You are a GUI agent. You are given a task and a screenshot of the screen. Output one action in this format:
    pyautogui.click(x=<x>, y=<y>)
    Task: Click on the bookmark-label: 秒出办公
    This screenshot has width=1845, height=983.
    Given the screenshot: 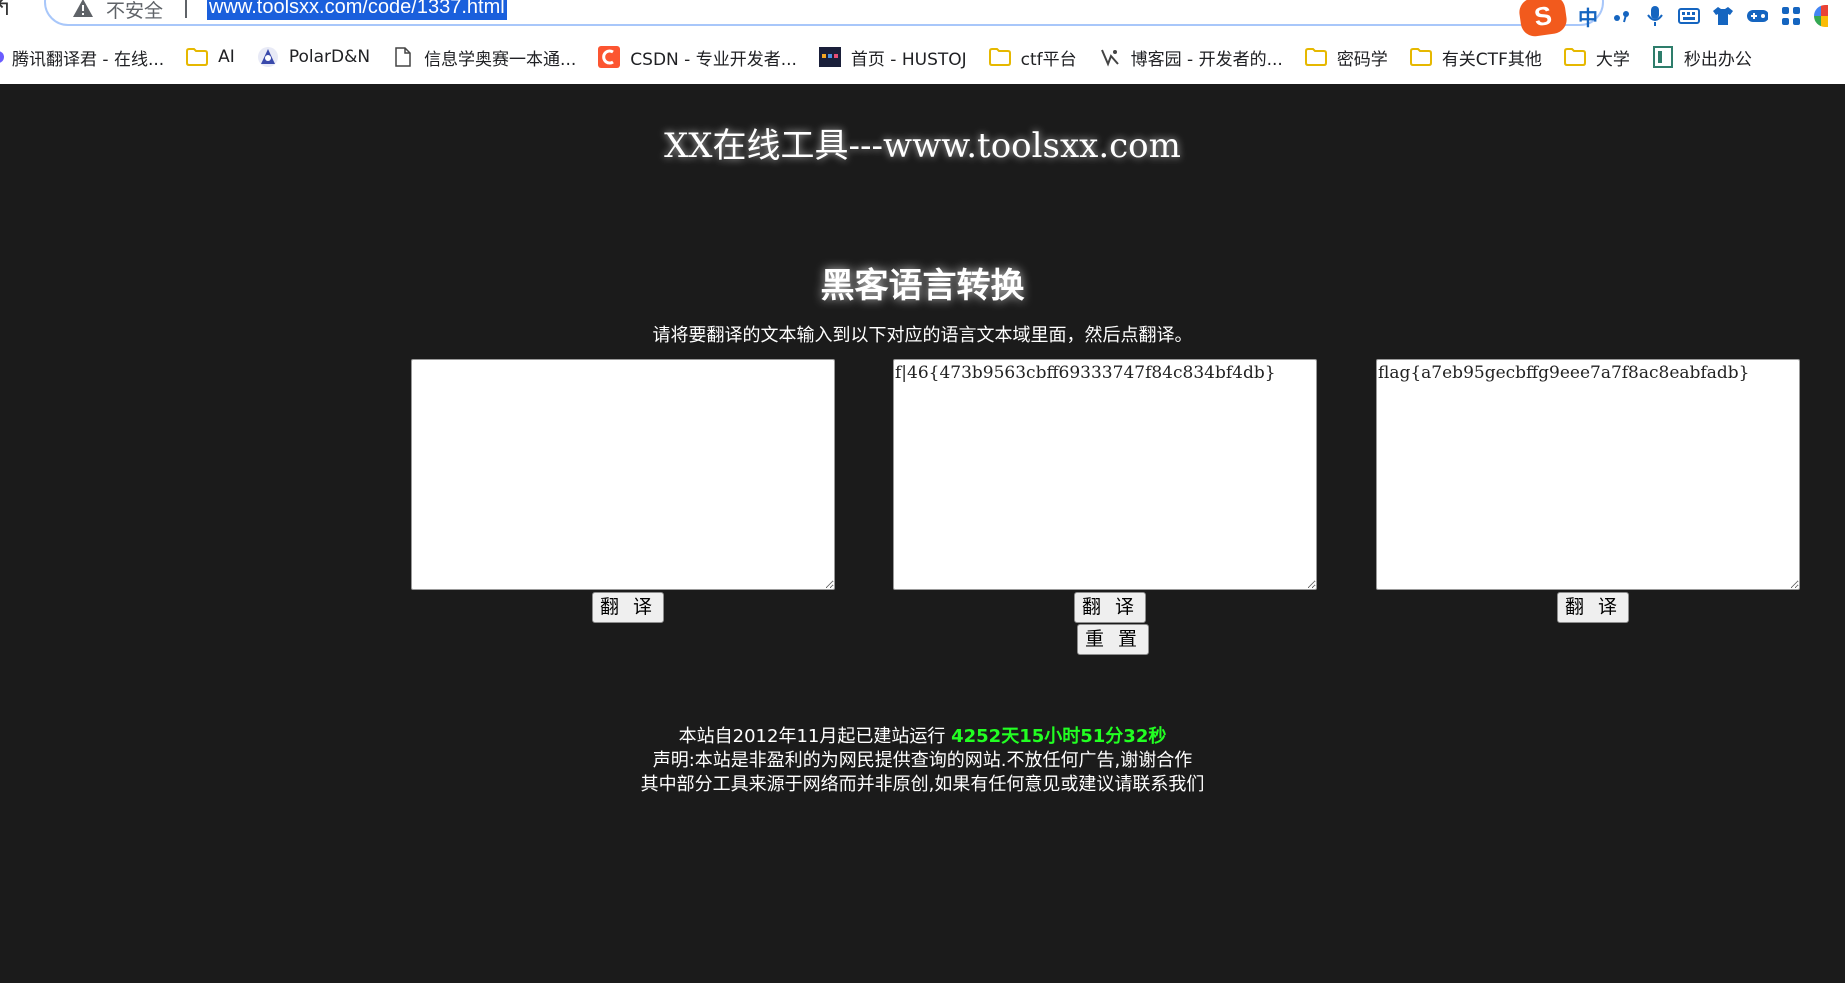 What is the action you would take?
    pyautogui.click(x=1717, y=59)
    